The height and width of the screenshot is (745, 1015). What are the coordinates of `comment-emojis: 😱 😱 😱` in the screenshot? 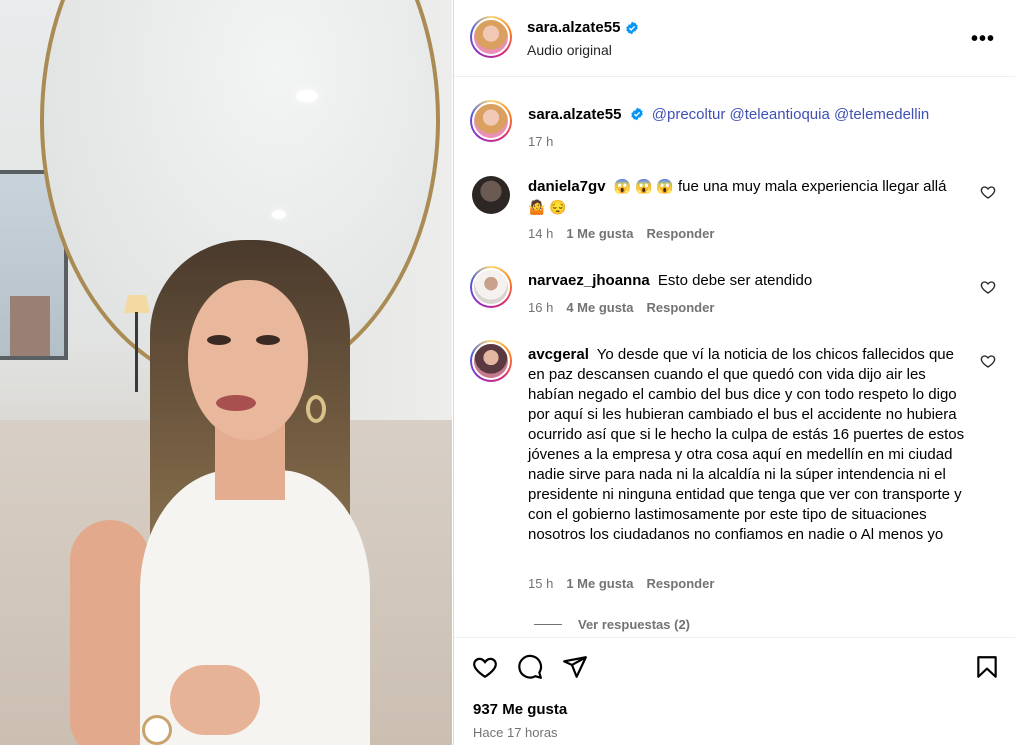 It's located at (643, 186).